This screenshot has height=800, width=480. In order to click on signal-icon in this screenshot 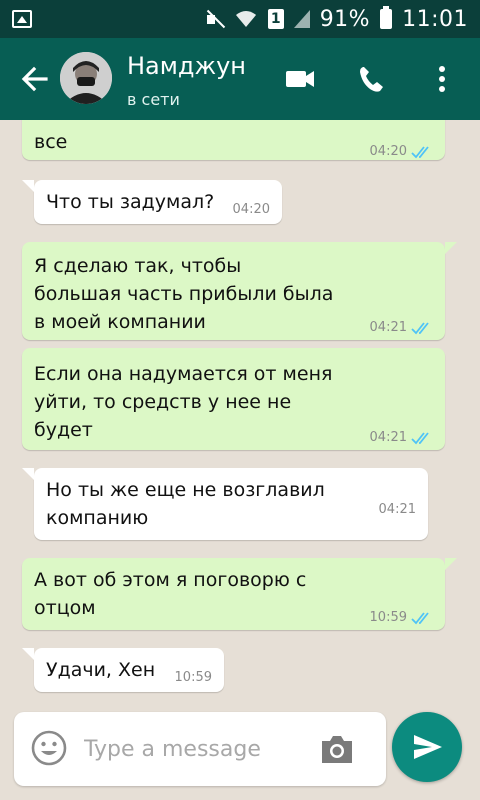, I will do `click(301, 19)`.